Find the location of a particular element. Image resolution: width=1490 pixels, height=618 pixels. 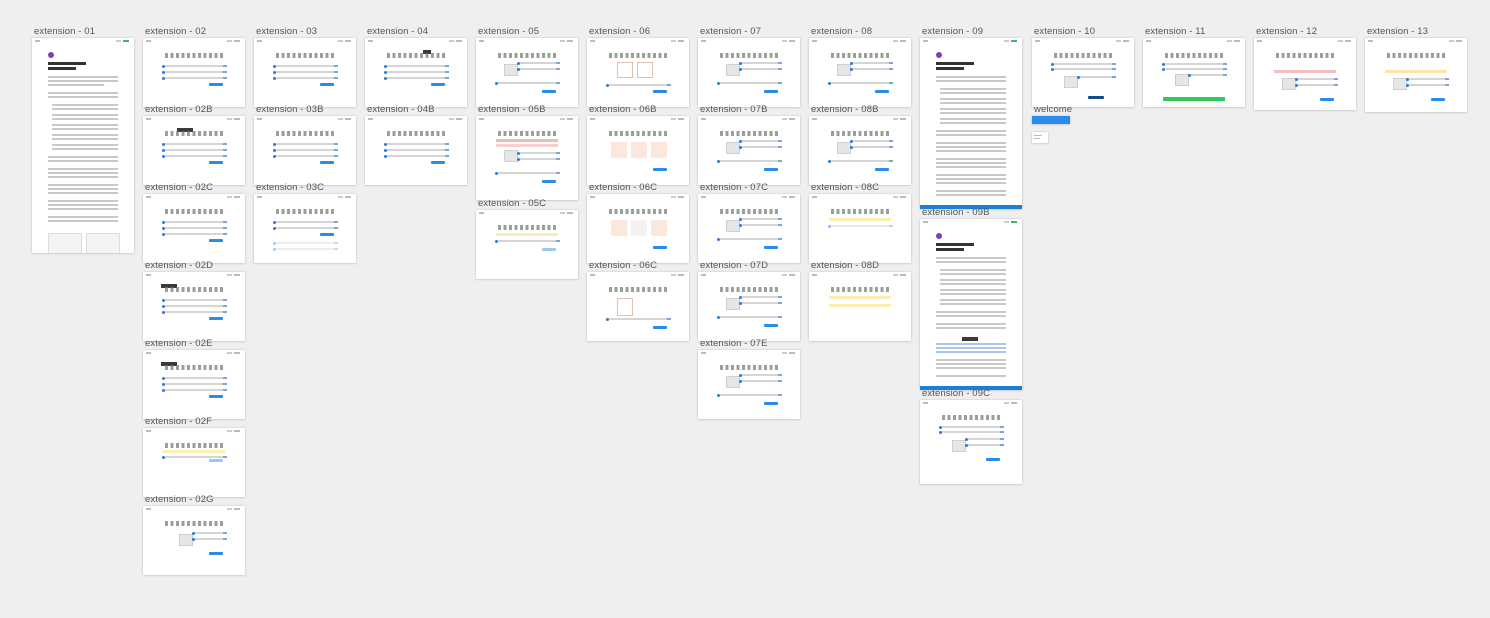

frame-label: extension - 09B is located at coordinates (956, 212).